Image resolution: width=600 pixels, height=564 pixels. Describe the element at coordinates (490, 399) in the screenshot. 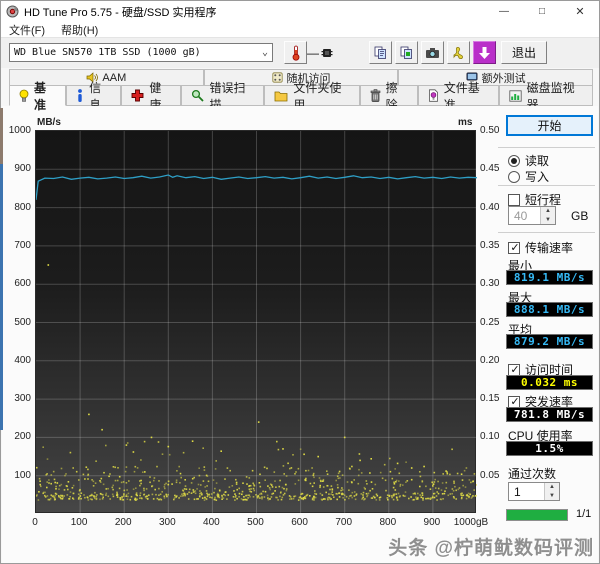

I see `y-right-tick: 0.15` at that location.